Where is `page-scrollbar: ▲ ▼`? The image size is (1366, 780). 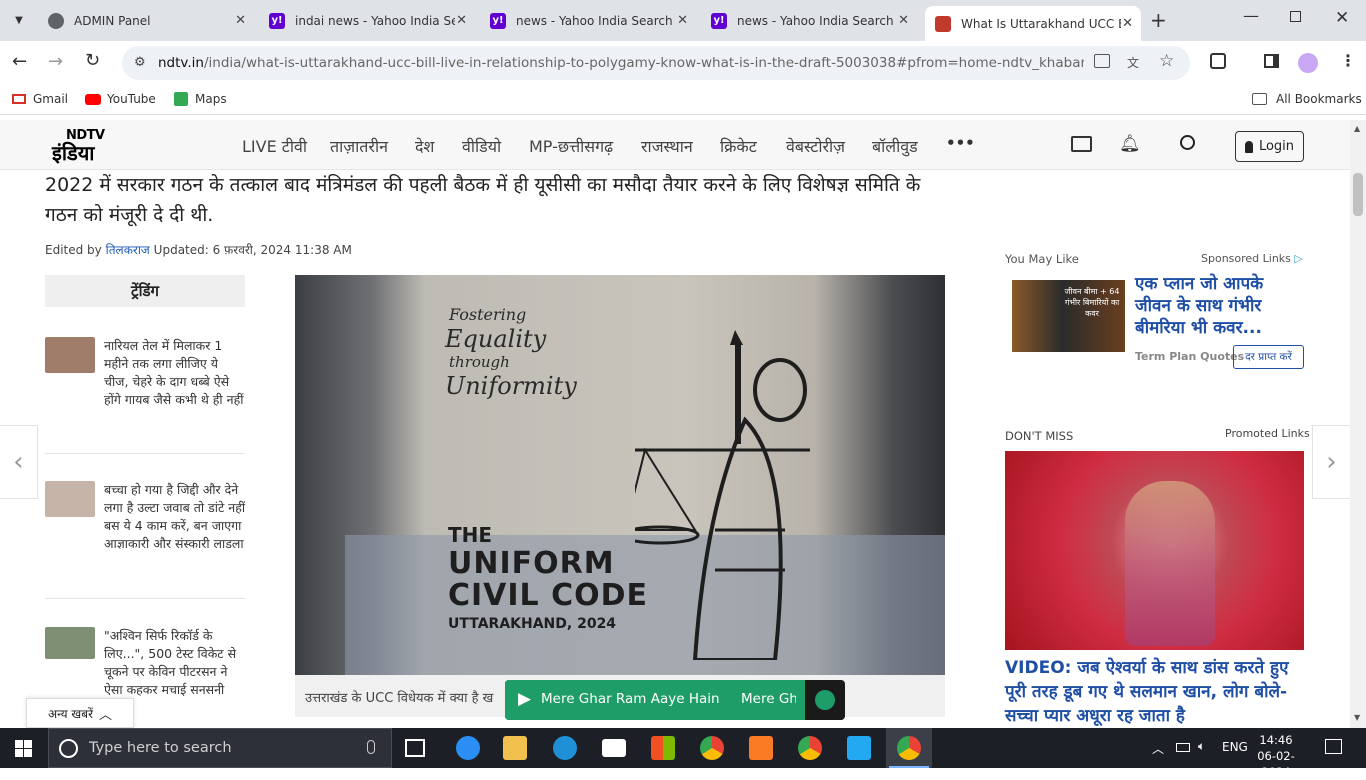 page-scrollbar: ▲ ▼ is located at coordinates (1358, 424).